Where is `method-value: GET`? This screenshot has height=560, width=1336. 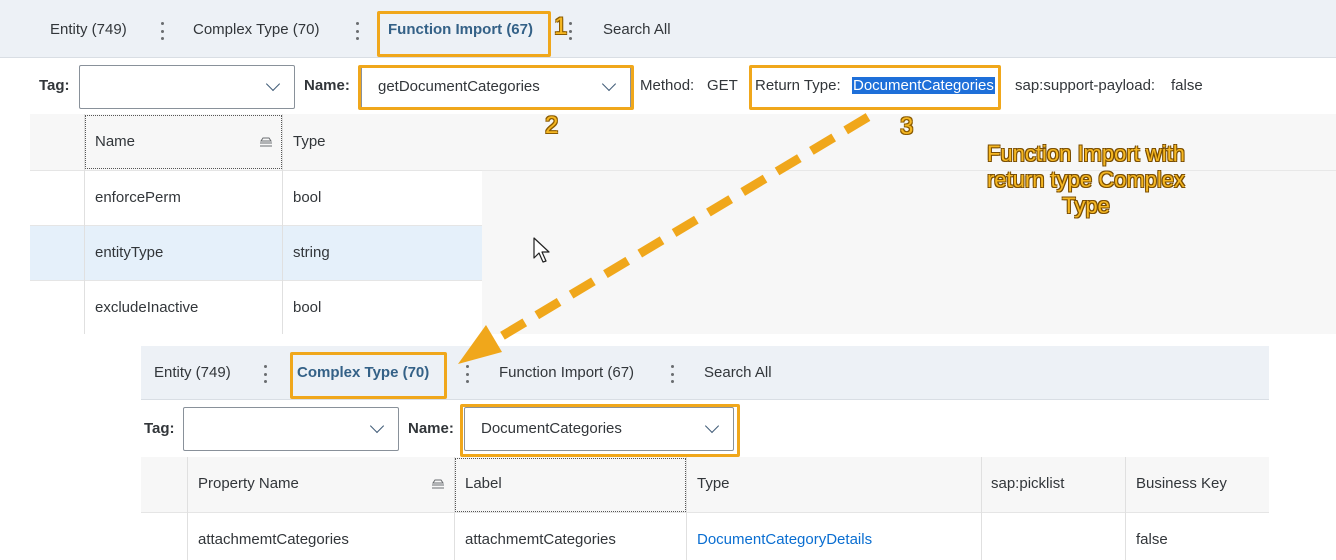
method-value: GET is located at coordinates (722, 85).